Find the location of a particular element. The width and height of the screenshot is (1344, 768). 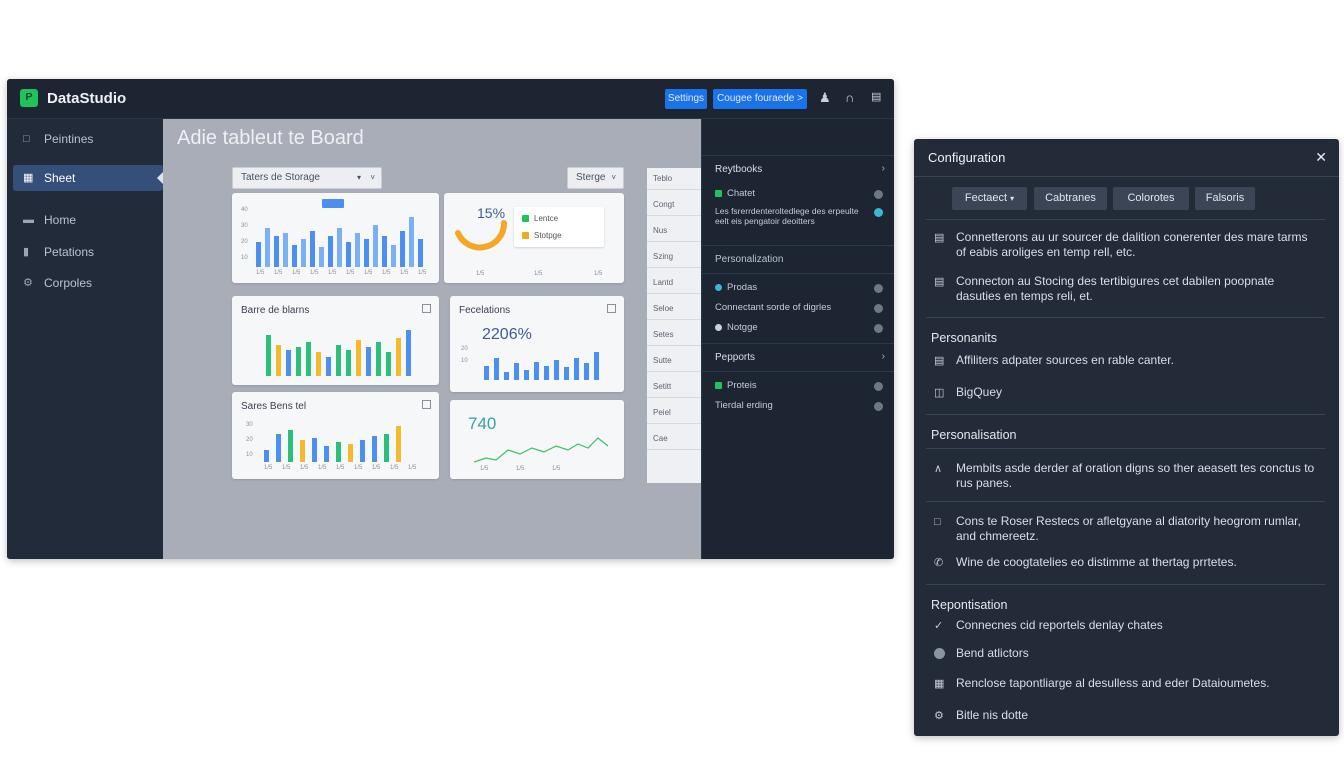

reportisation-item: ✓ Connecnes cid reportels denlay chates is located at coordinates (1126, 625).